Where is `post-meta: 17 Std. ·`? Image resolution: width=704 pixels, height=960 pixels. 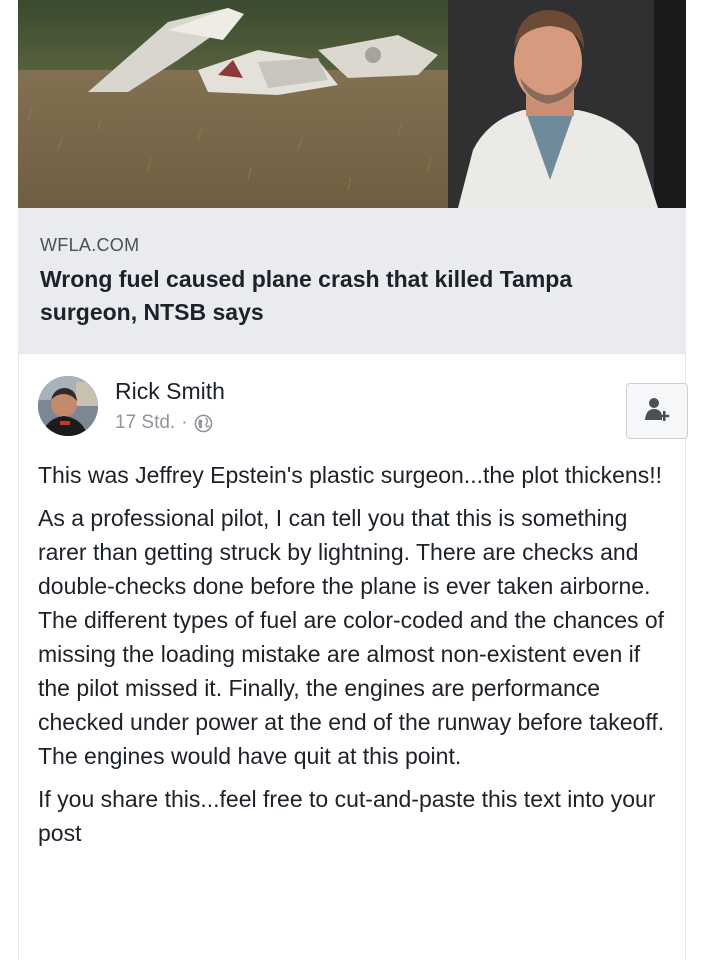 post-meta: 17 Std. · is located at coordinates (164, 423).